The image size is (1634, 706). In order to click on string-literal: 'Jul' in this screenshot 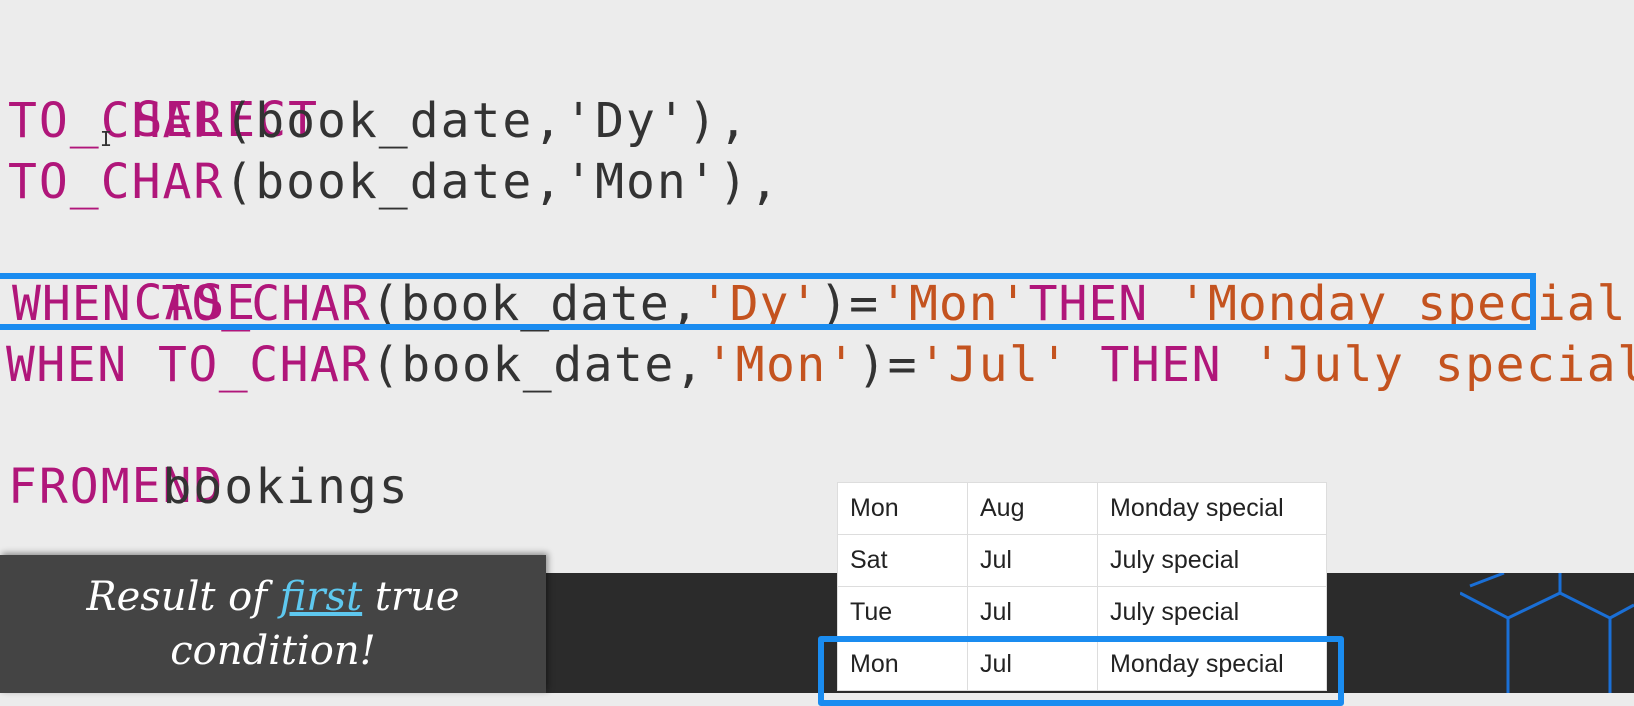, I will do `click(993, 365)`.